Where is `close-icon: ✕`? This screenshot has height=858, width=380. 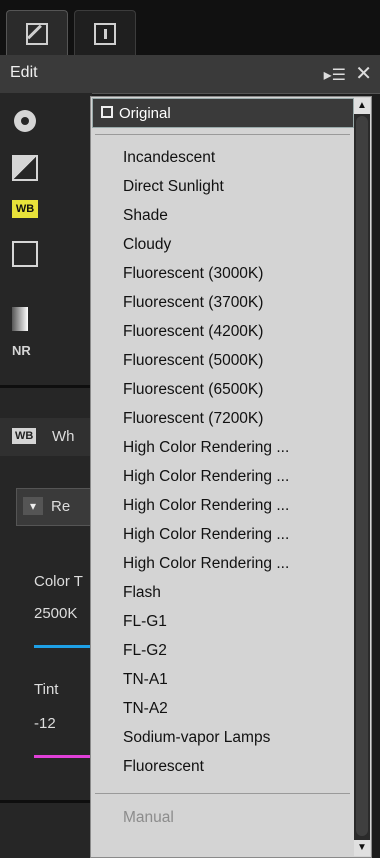 close-icon: ✕ is located at coordinates (363, 73).